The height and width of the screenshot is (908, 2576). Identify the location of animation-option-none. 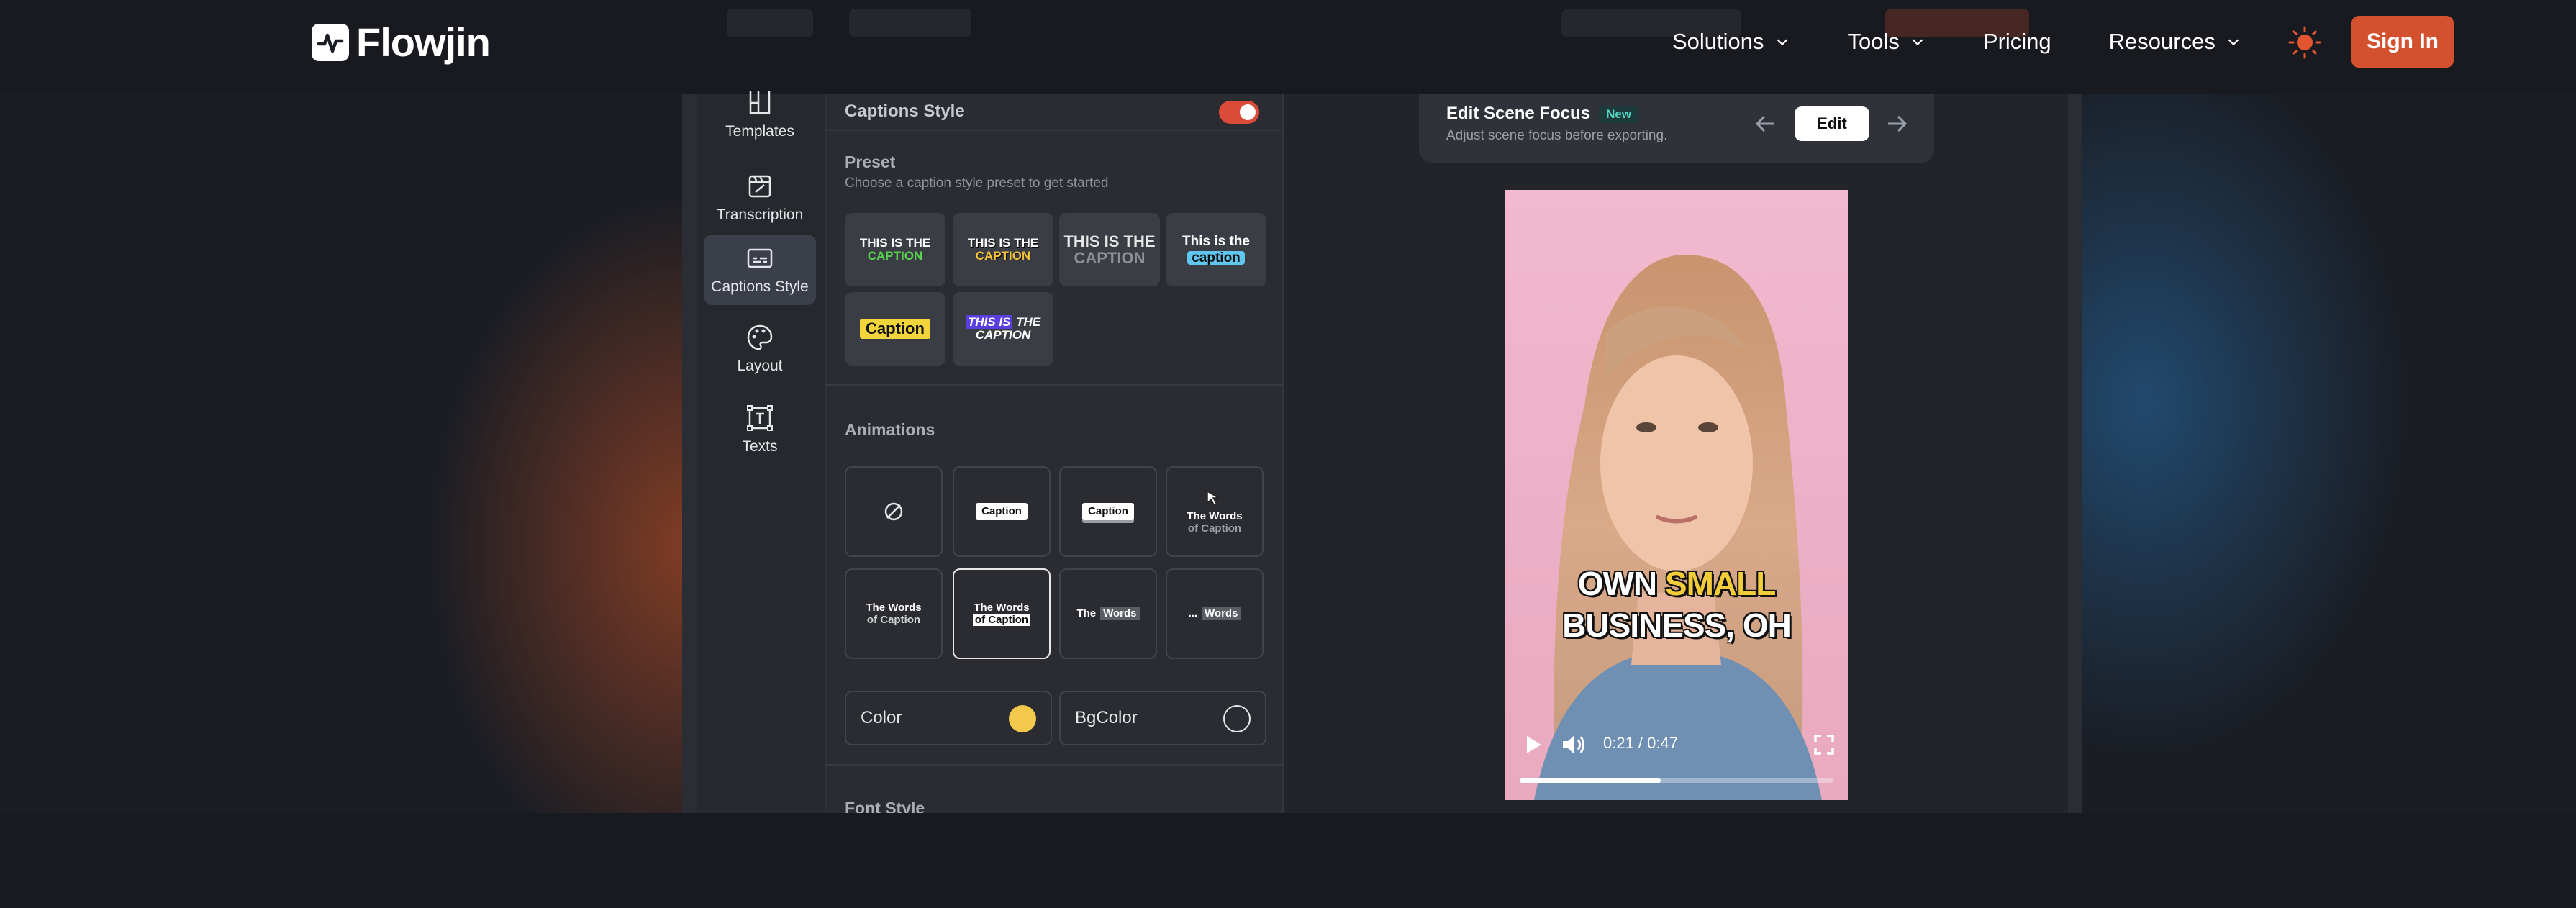
(894, 511).